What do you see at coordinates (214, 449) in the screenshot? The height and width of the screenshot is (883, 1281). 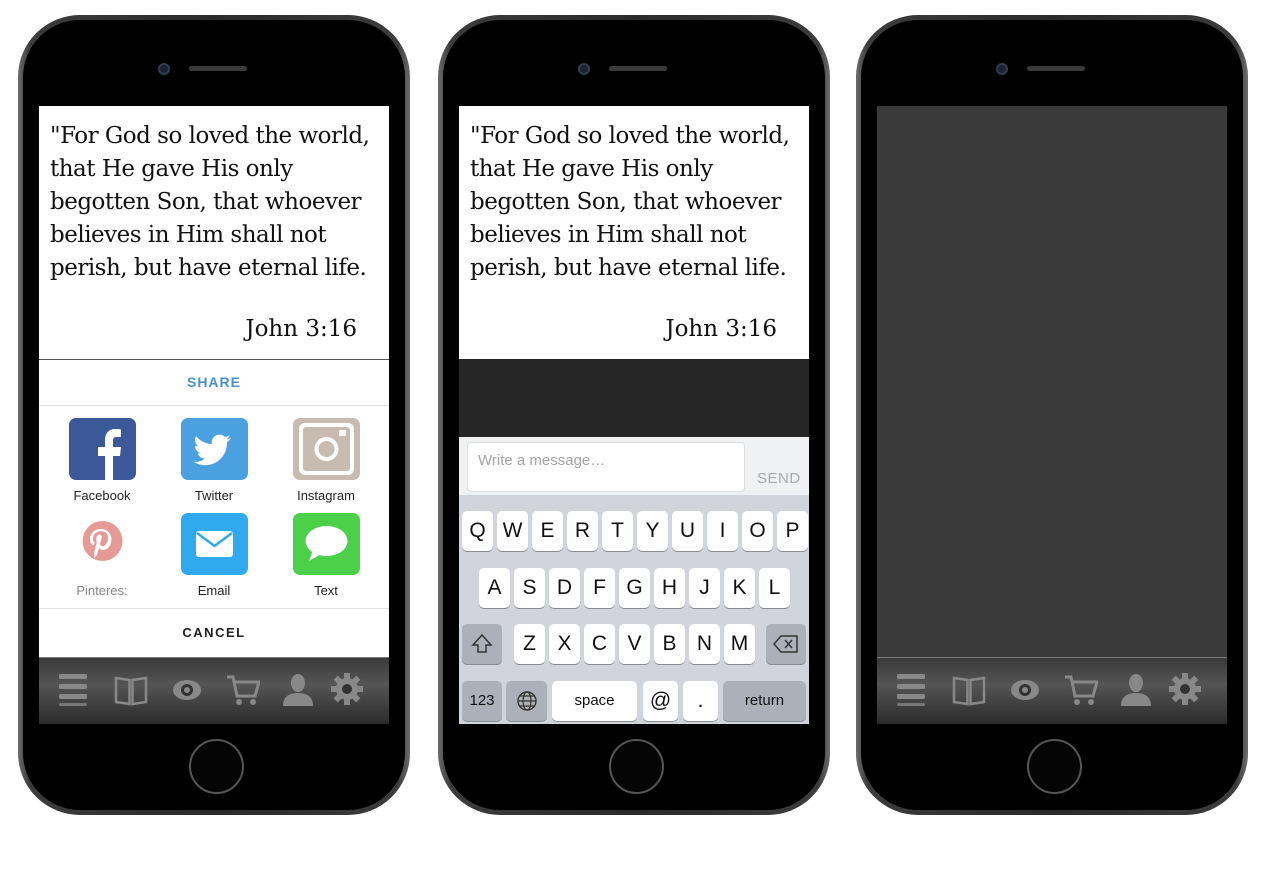 I see `twitter-icon` at bounding box center [214, 449].